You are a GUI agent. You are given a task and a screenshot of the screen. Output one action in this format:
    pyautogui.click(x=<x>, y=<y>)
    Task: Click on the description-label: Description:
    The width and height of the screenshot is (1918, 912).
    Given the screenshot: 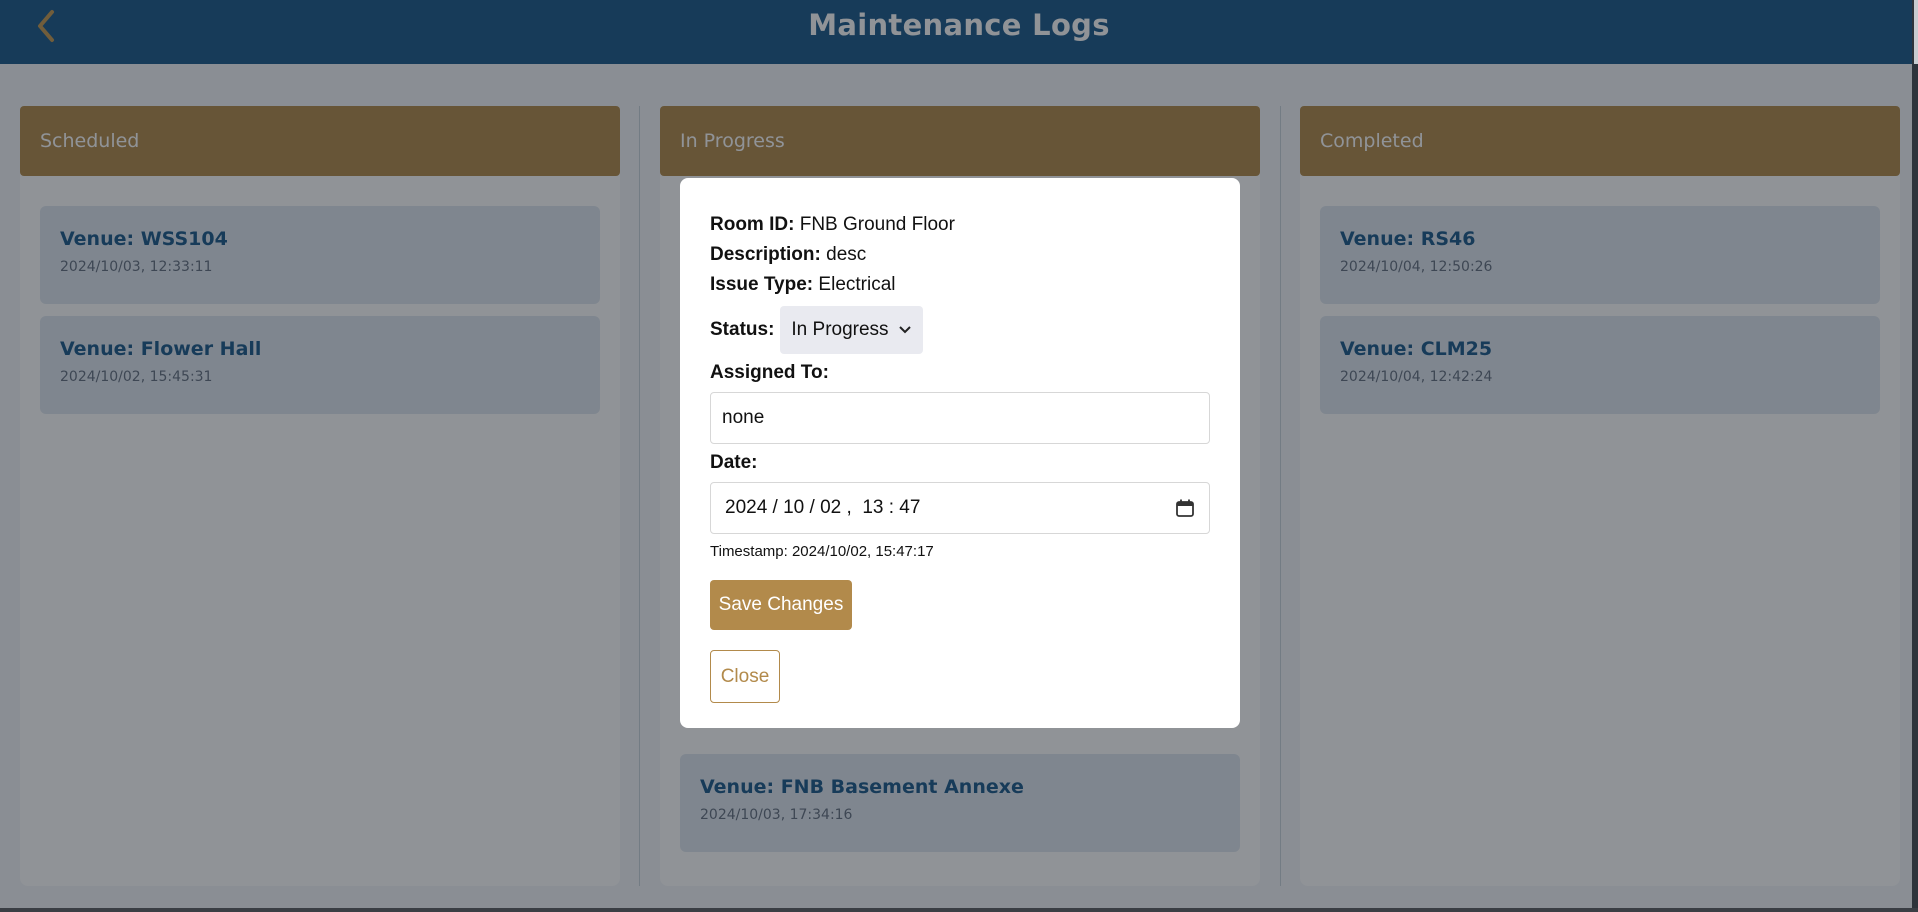 What is the action you would take?
    pyautogui.click(x=765, y=254)
    